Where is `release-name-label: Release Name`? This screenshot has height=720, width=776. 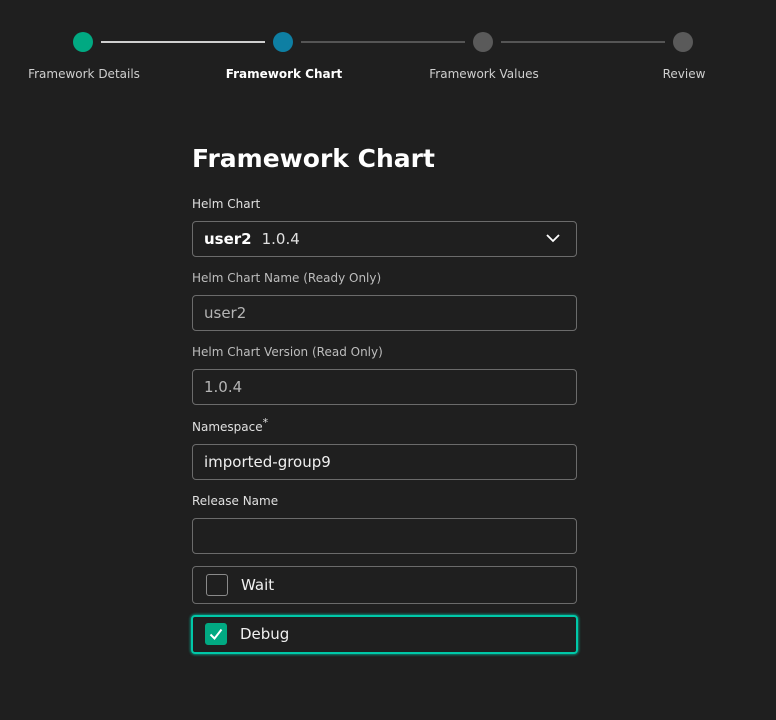 release-name-label: Release Name is located at coordinates (235, 501).